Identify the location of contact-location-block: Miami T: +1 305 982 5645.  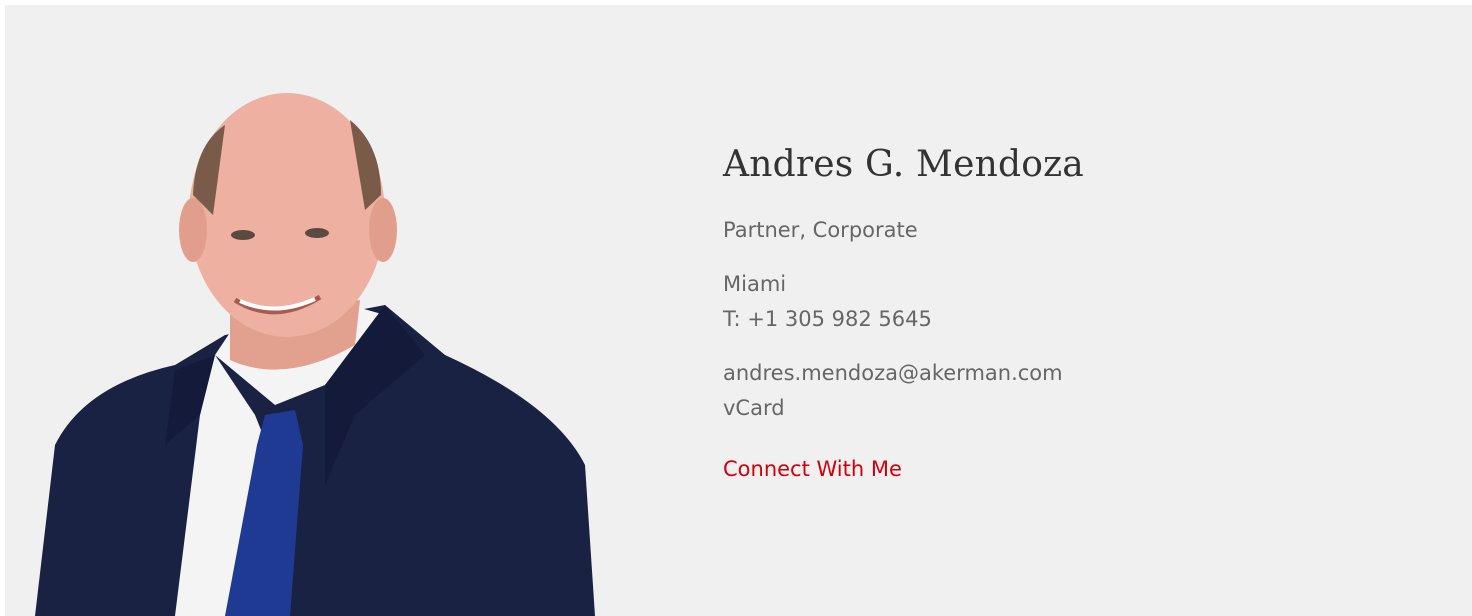
(1023, 302).